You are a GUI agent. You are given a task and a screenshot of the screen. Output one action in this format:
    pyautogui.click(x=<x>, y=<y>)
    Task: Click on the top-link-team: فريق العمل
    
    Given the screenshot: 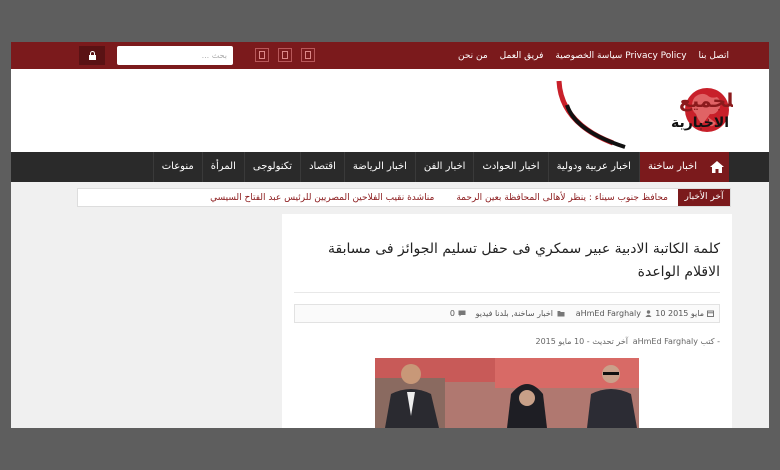 What is the action you would take?
    pyautogui.click(x=522, y=56)
    